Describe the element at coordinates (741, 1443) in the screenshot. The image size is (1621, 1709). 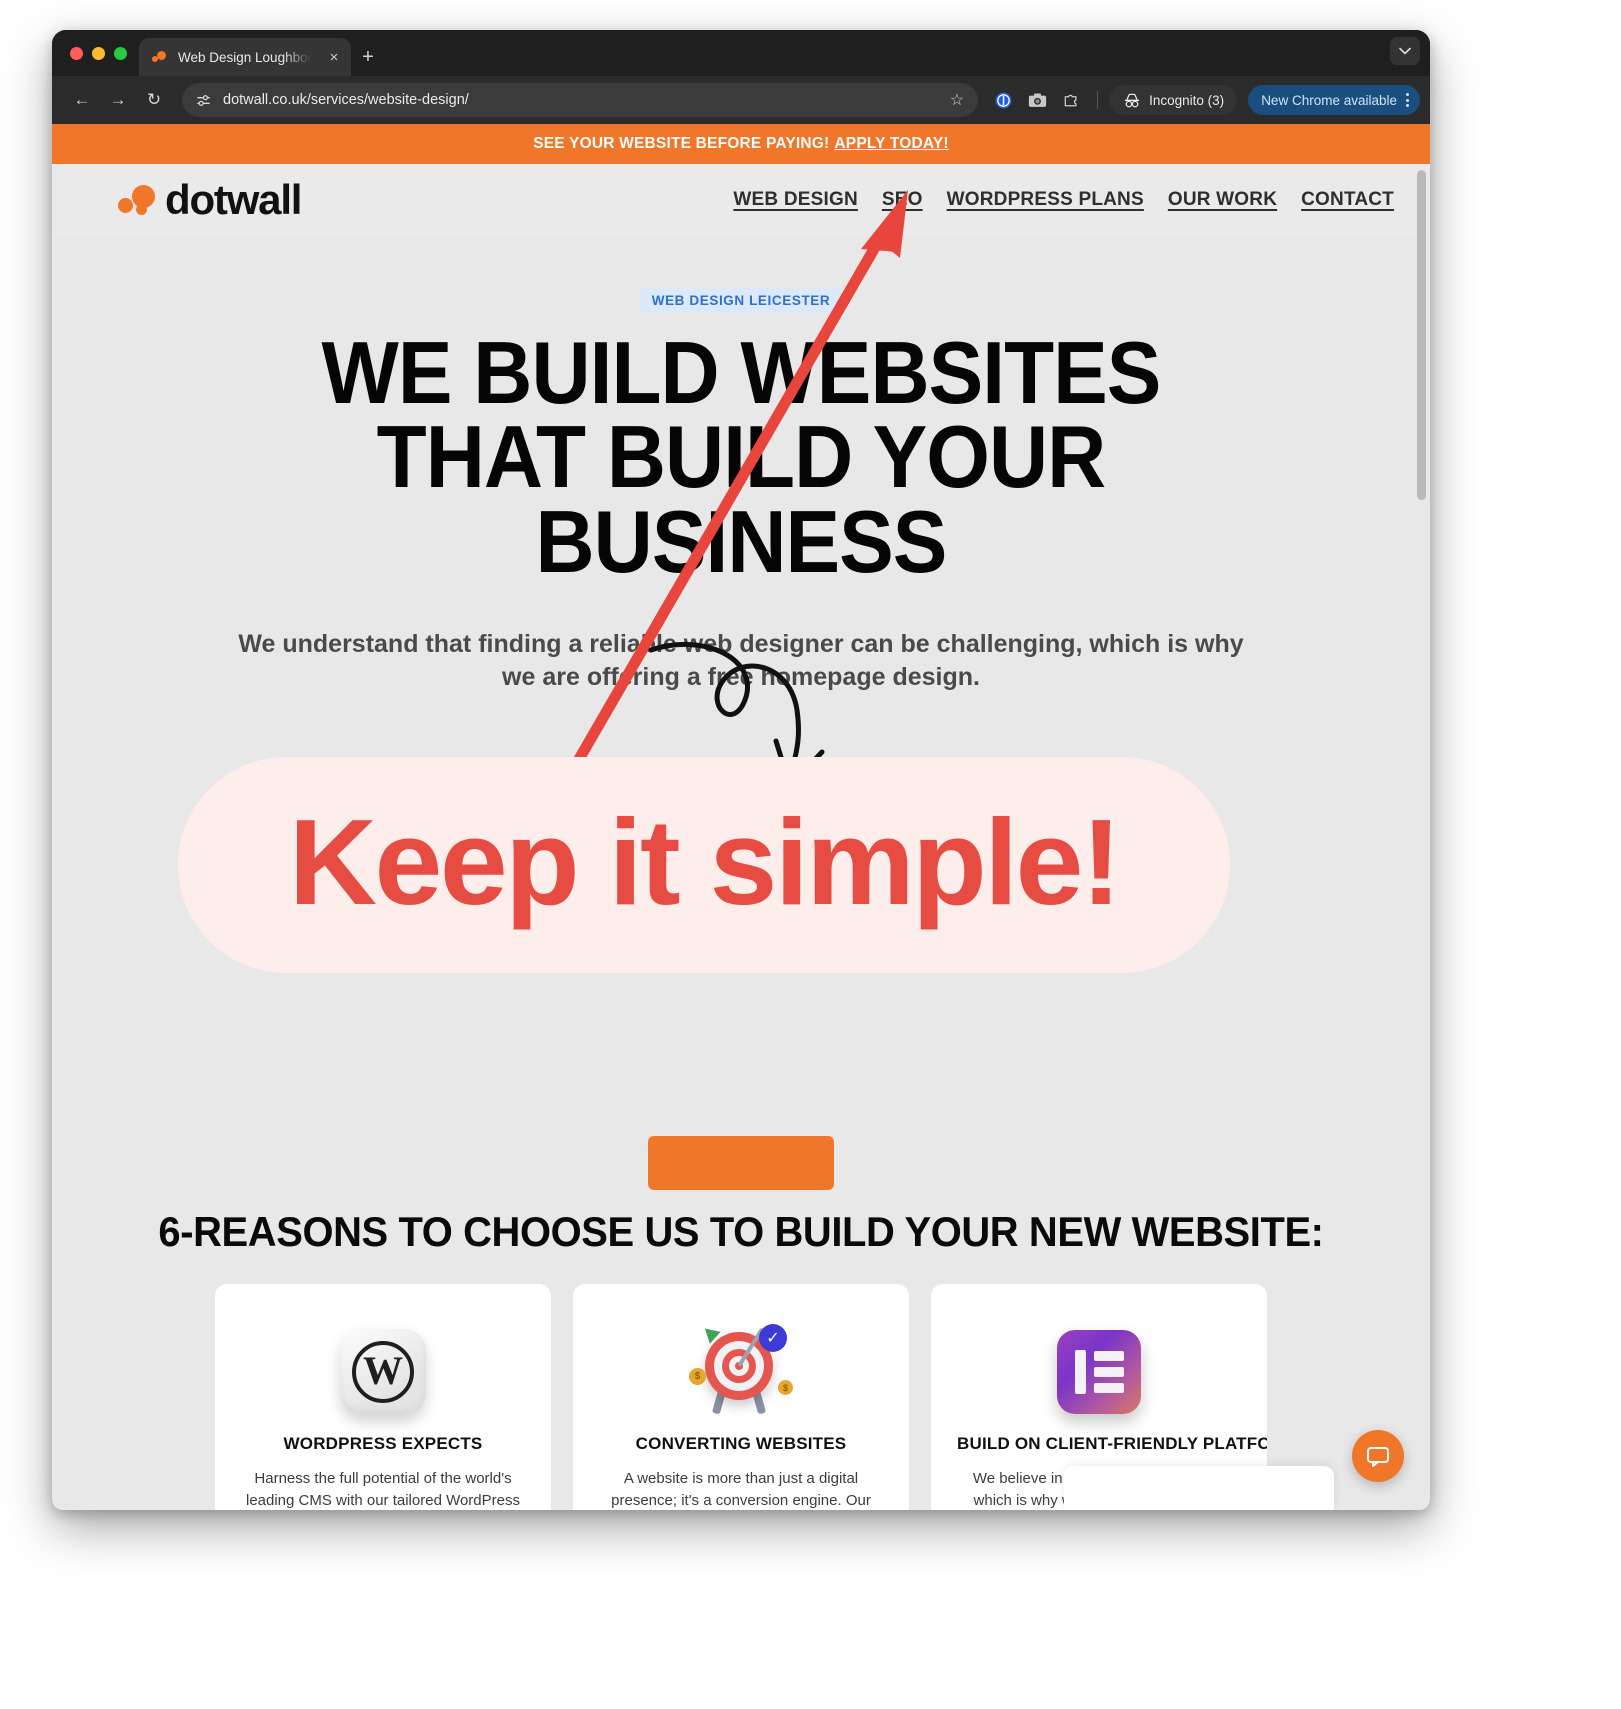
I see `card-title: CONVERTING WEBSITES` at that location.